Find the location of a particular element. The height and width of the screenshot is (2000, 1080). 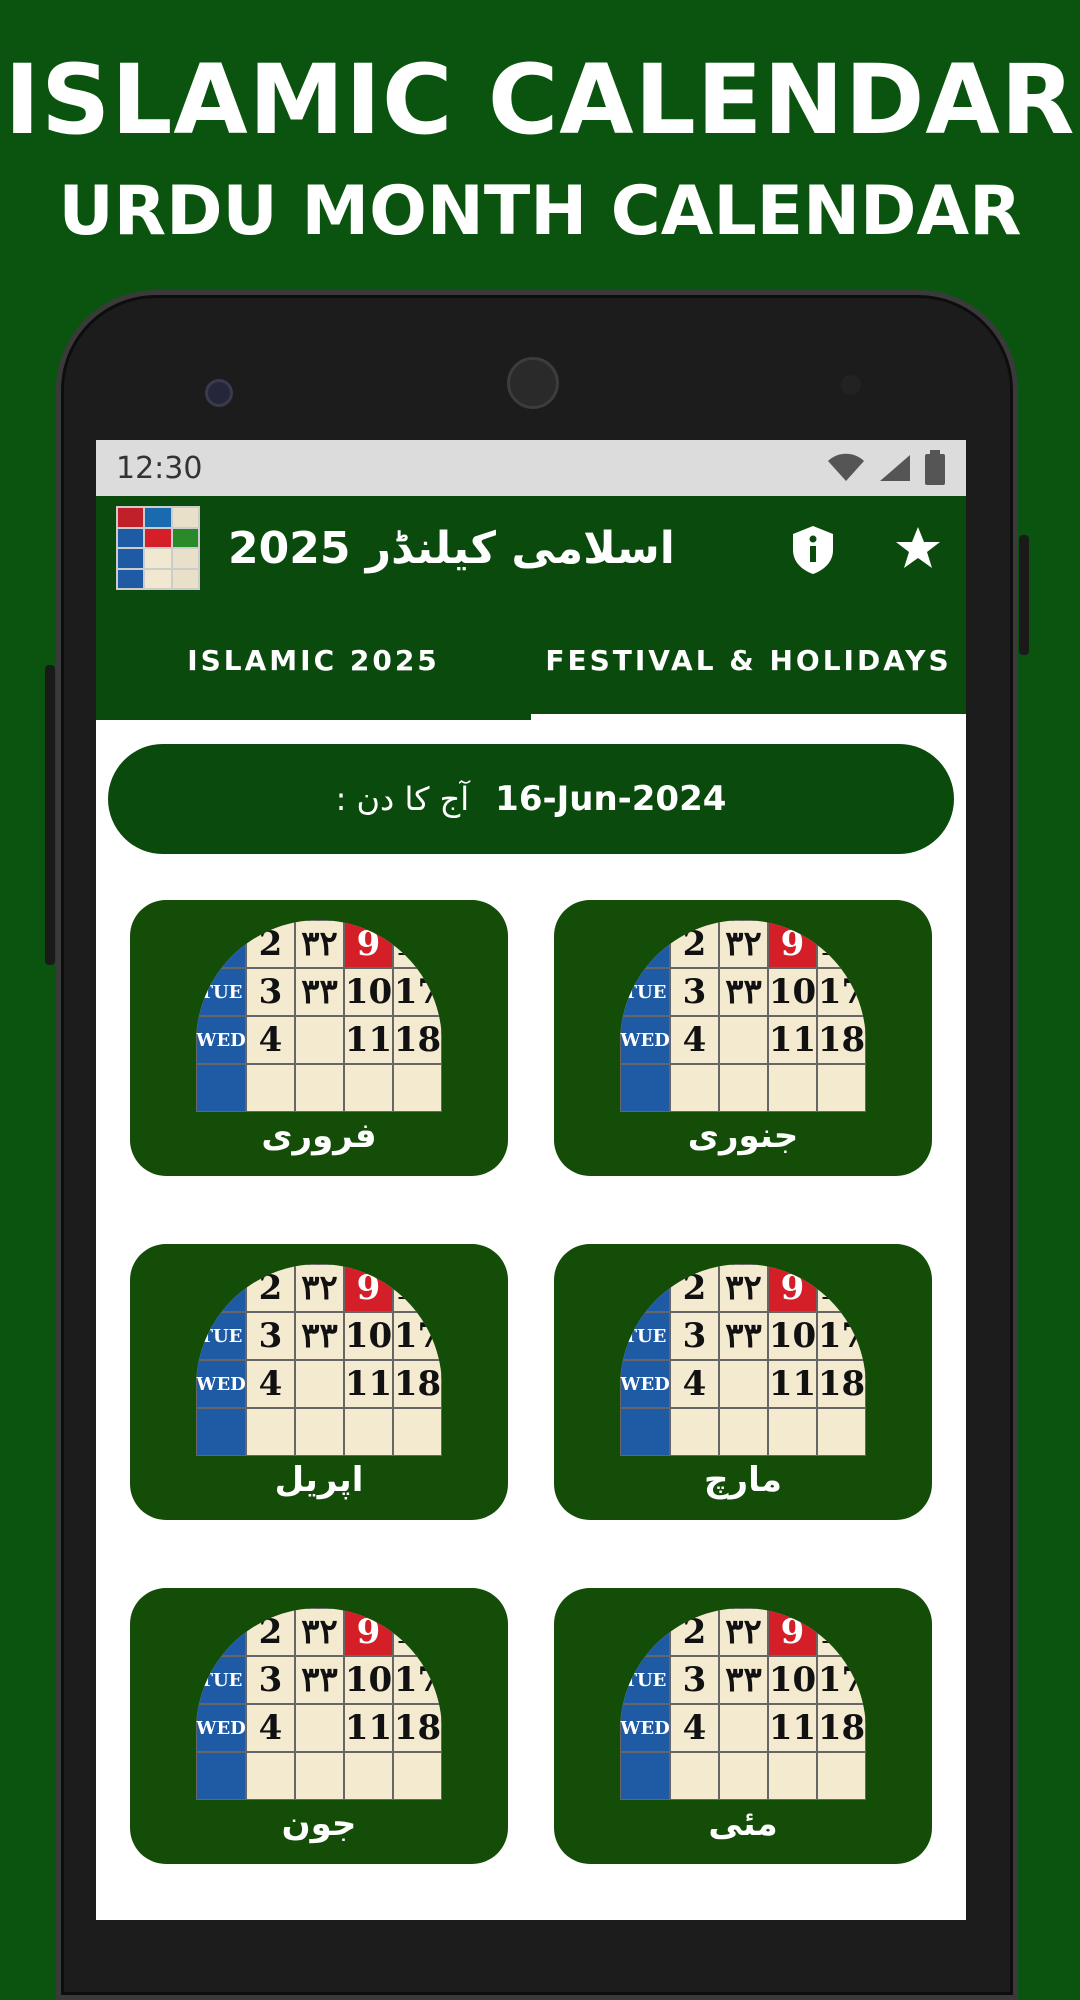

earpiece-speaker is located at coordinates (533, 383).